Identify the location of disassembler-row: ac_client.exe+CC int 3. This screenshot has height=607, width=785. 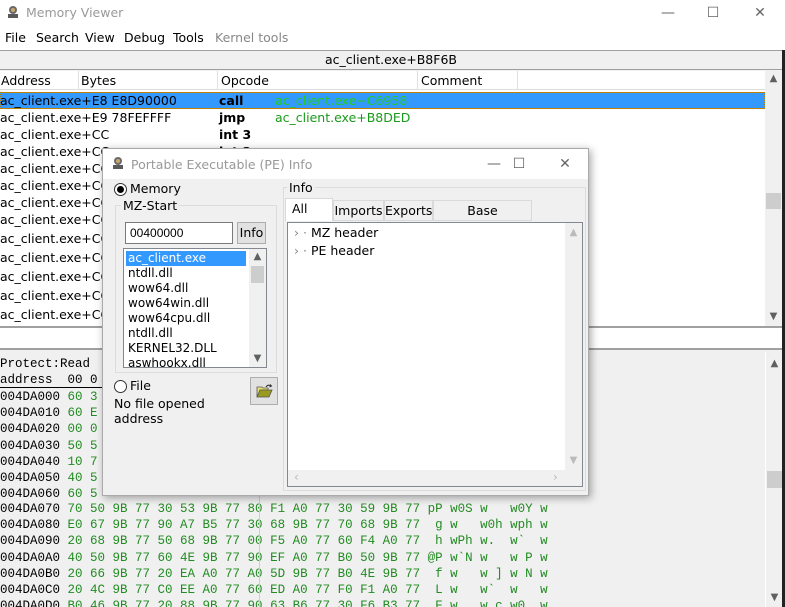
(382, 134).